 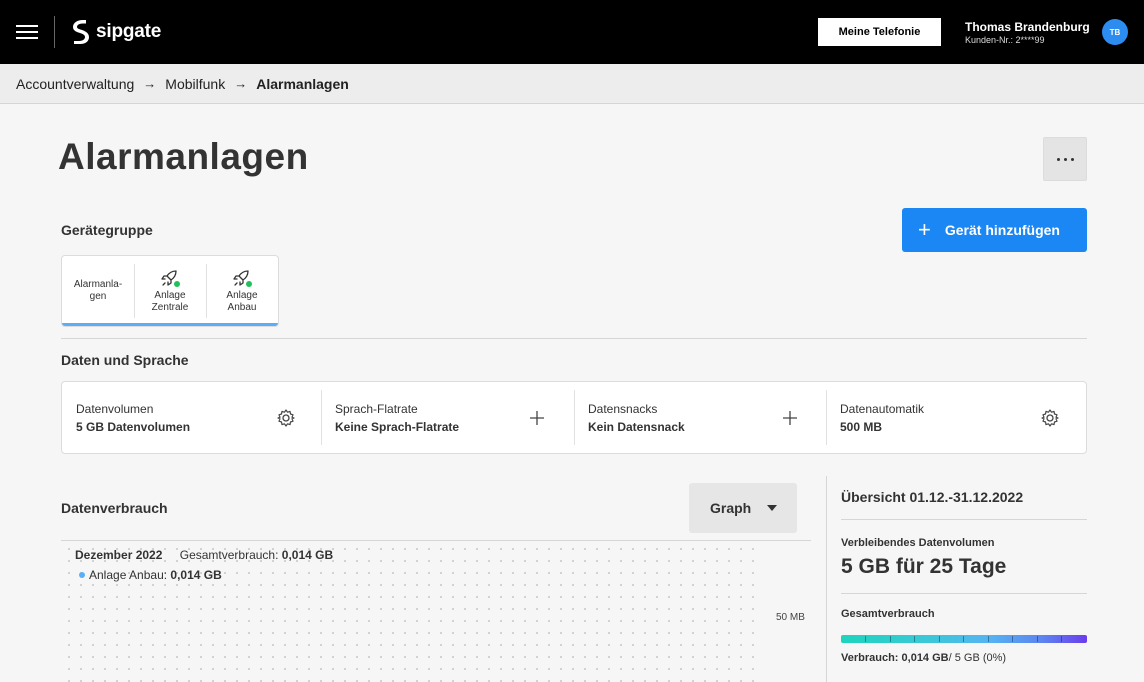 What do you see at coordinates (107, 230) in the screenshot?
I see `device-group-label: Gerätegruppe` at bounding box center [107, 230].